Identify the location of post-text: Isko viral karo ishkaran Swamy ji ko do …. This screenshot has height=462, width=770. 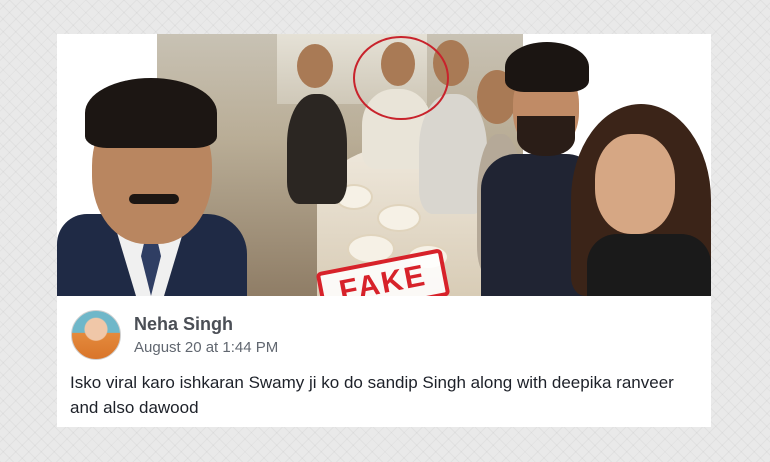
(372, 395).